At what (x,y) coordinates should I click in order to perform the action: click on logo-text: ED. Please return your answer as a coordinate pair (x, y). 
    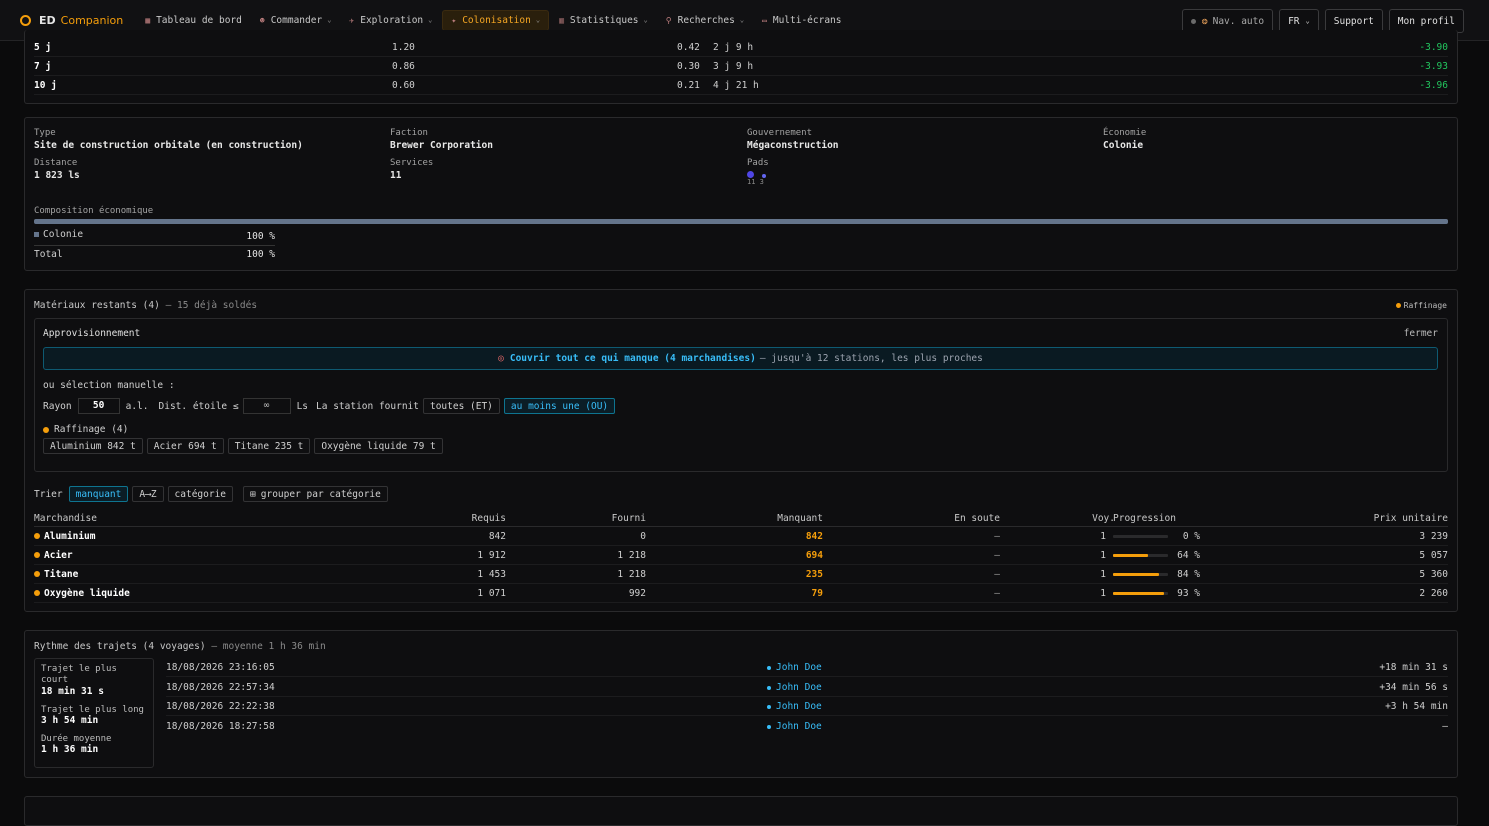
    Looking at the image, I should click on (47, 20).